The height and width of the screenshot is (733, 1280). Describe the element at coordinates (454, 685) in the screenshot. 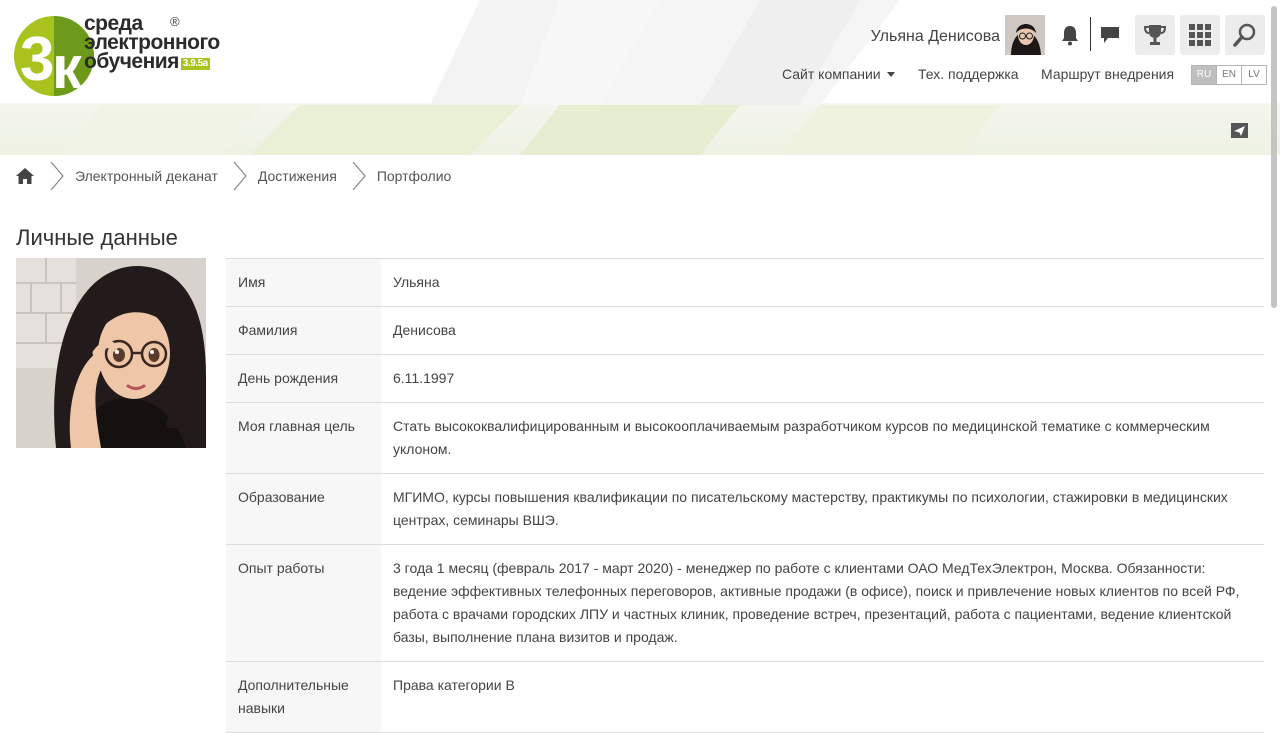

I see `row-value-additional-skills: Права категории В` at that location.